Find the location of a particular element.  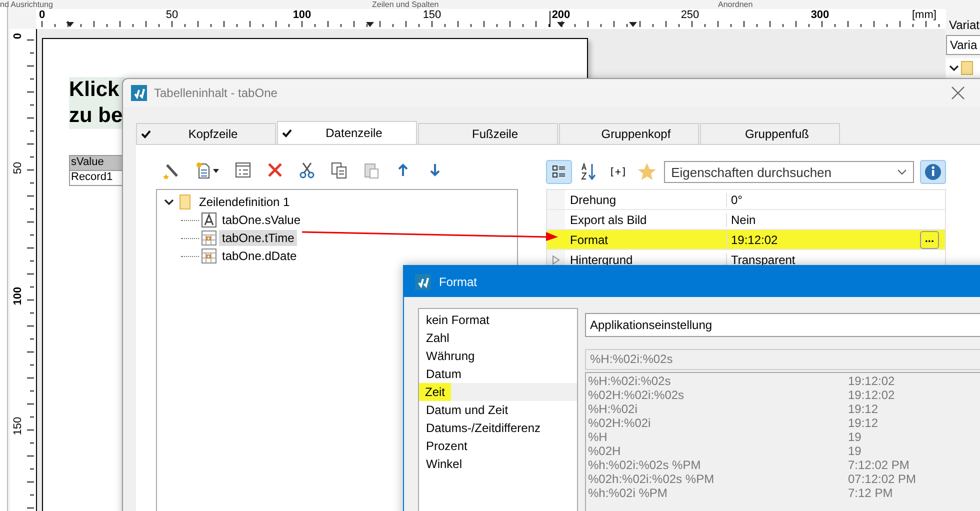

category-item: Datums-/Zeitdifferenz is located at coordinates (498, 428).